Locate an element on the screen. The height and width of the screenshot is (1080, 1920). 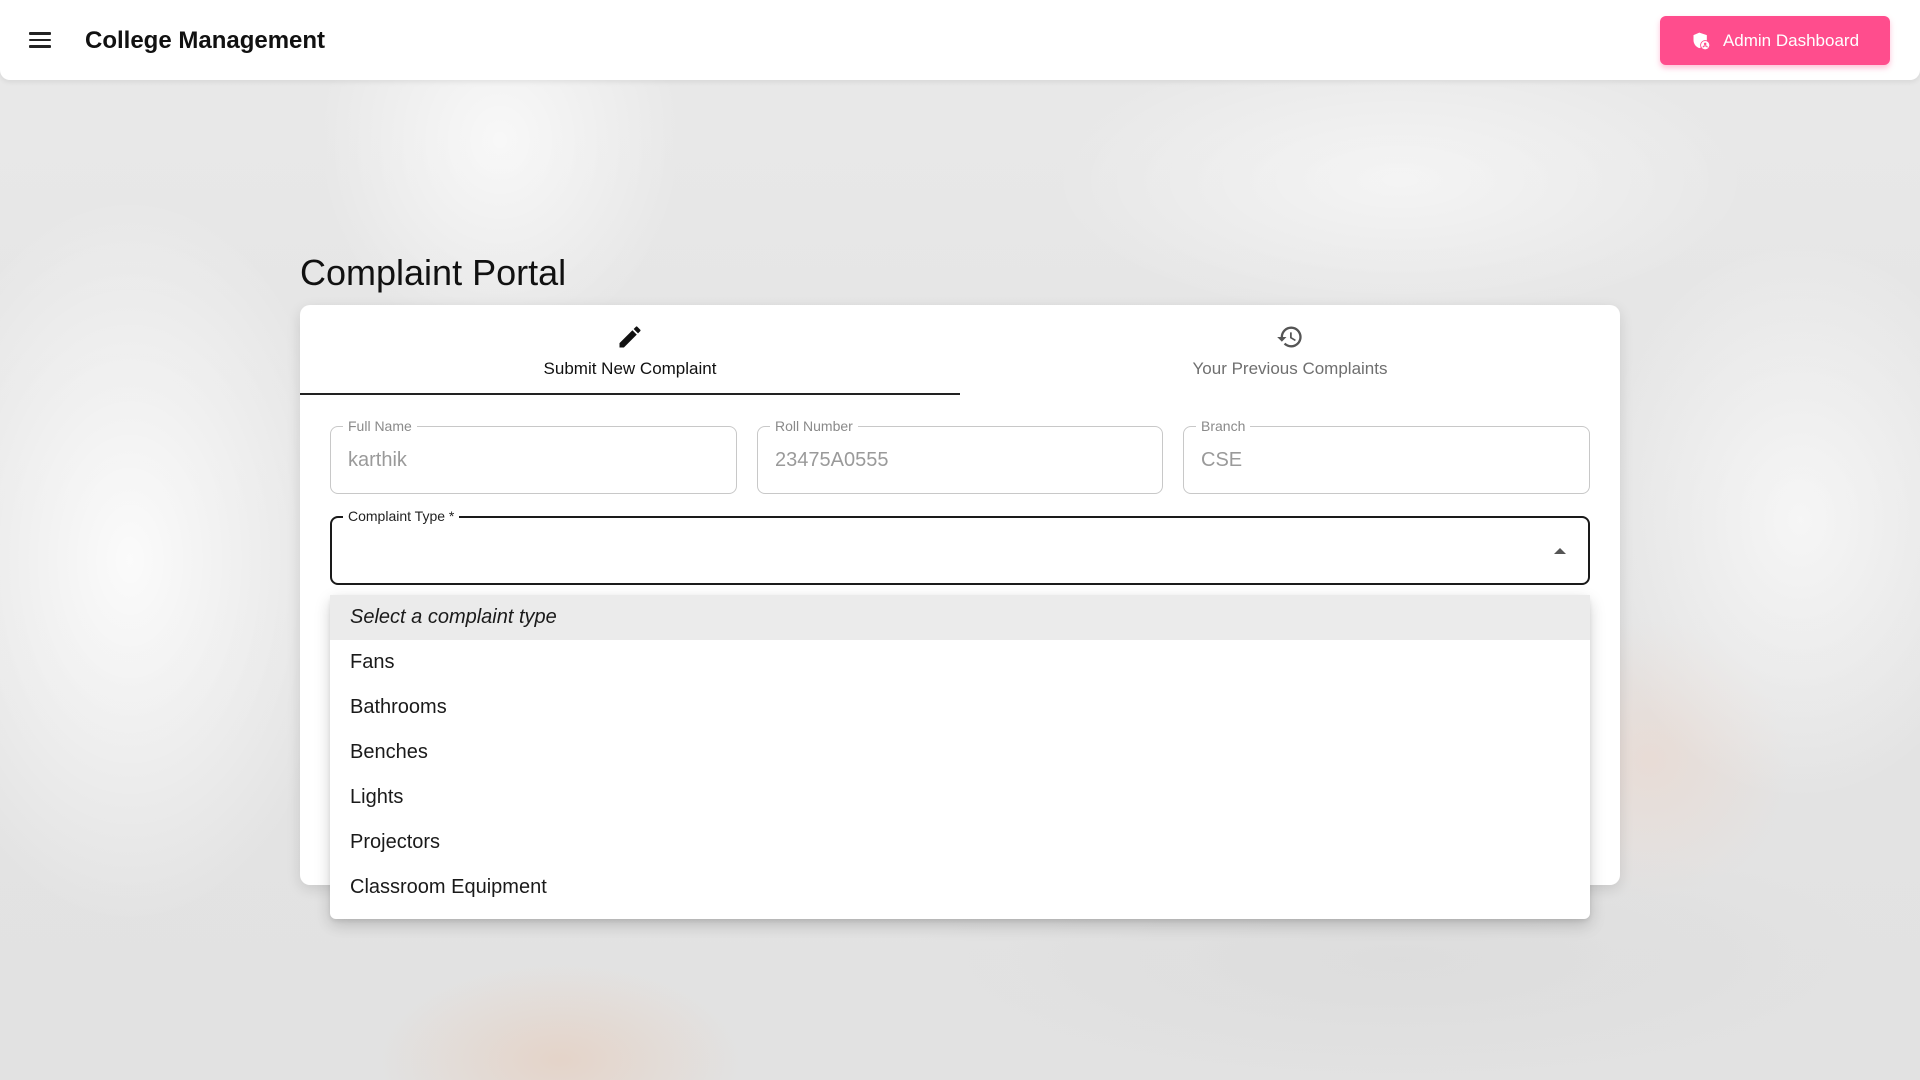
option-classroom-equipment: Classroom Equipment is located at coordinates (960, 887).